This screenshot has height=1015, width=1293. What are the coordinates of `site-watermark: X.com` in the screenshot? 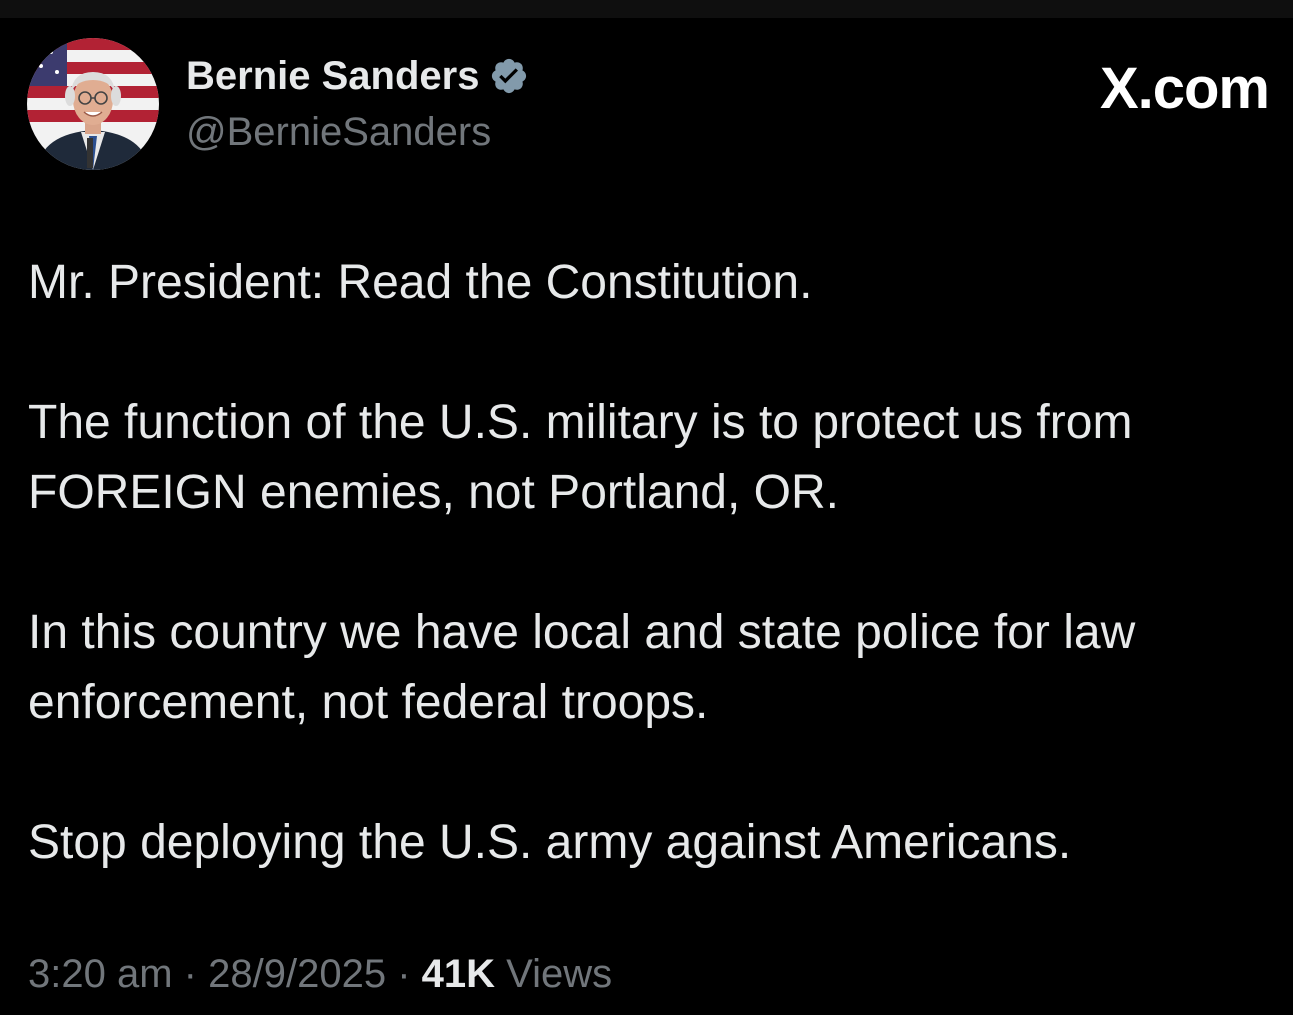 It's located at (1184, 88).